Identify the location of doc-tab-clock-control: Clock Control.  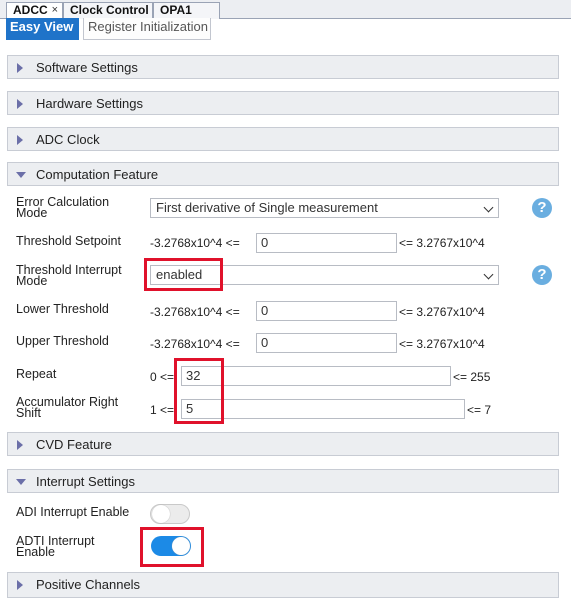
(108, 10).